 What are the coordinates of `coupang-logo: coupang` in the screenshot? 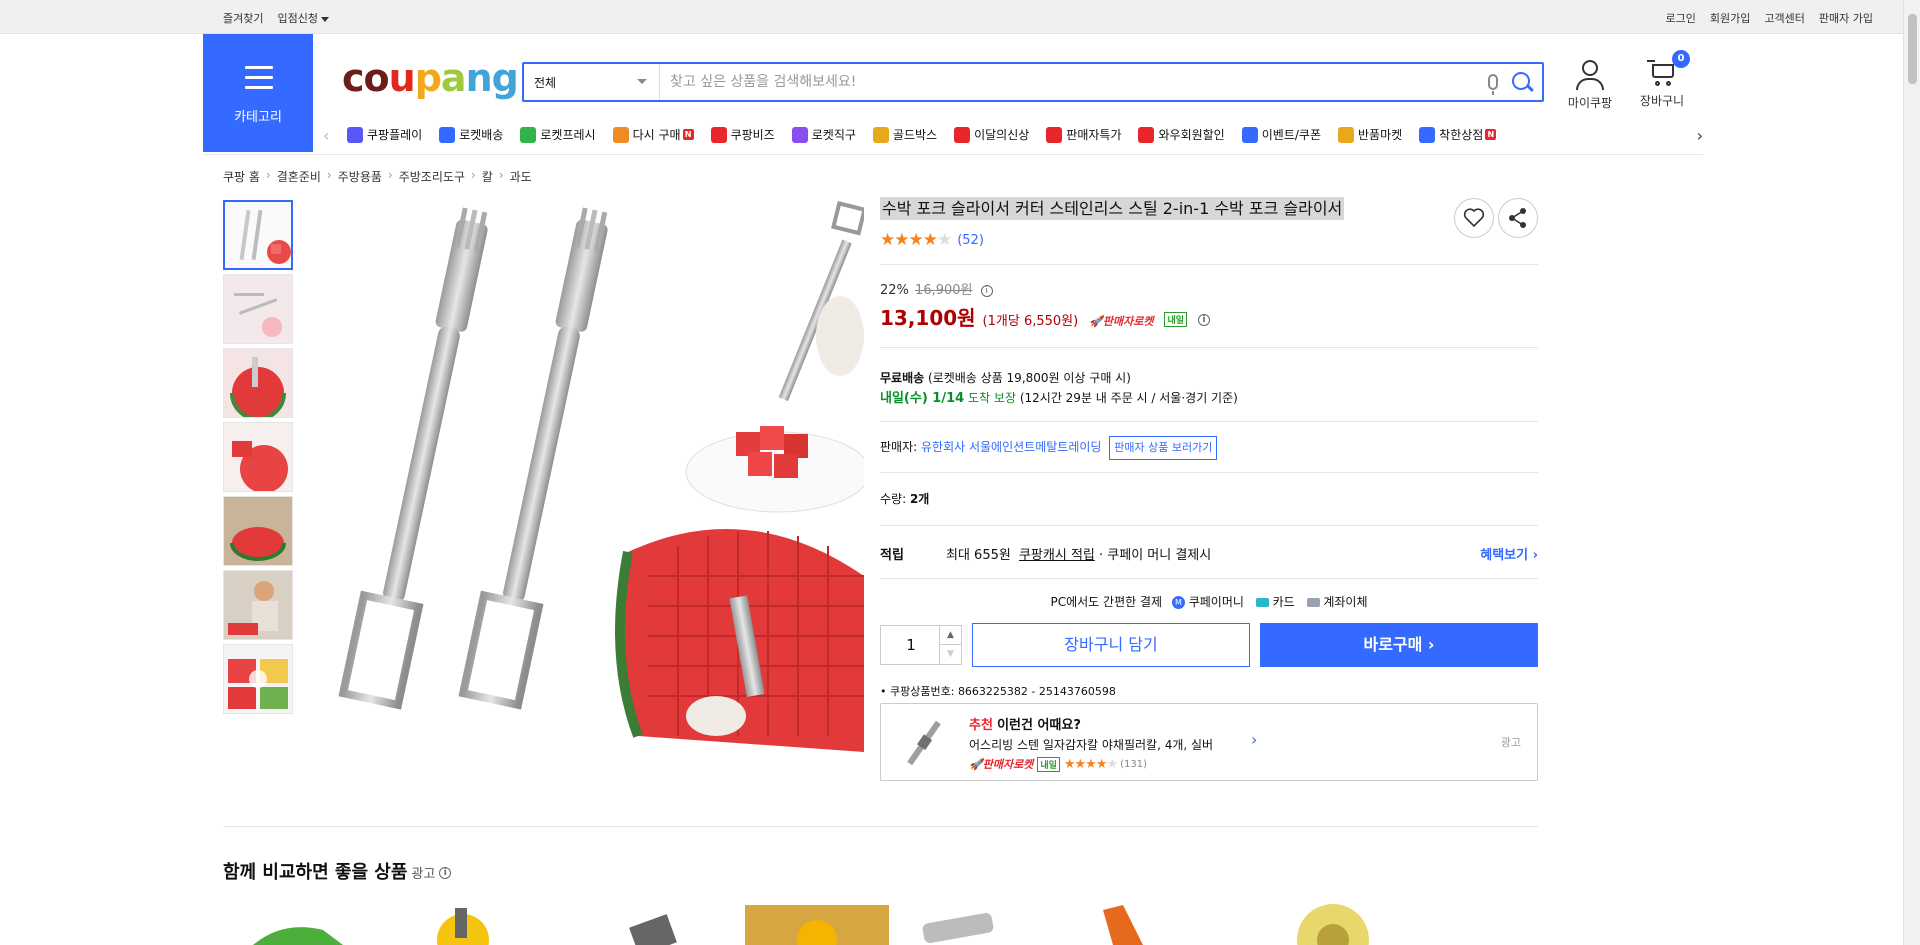 It's located at (430, 78).